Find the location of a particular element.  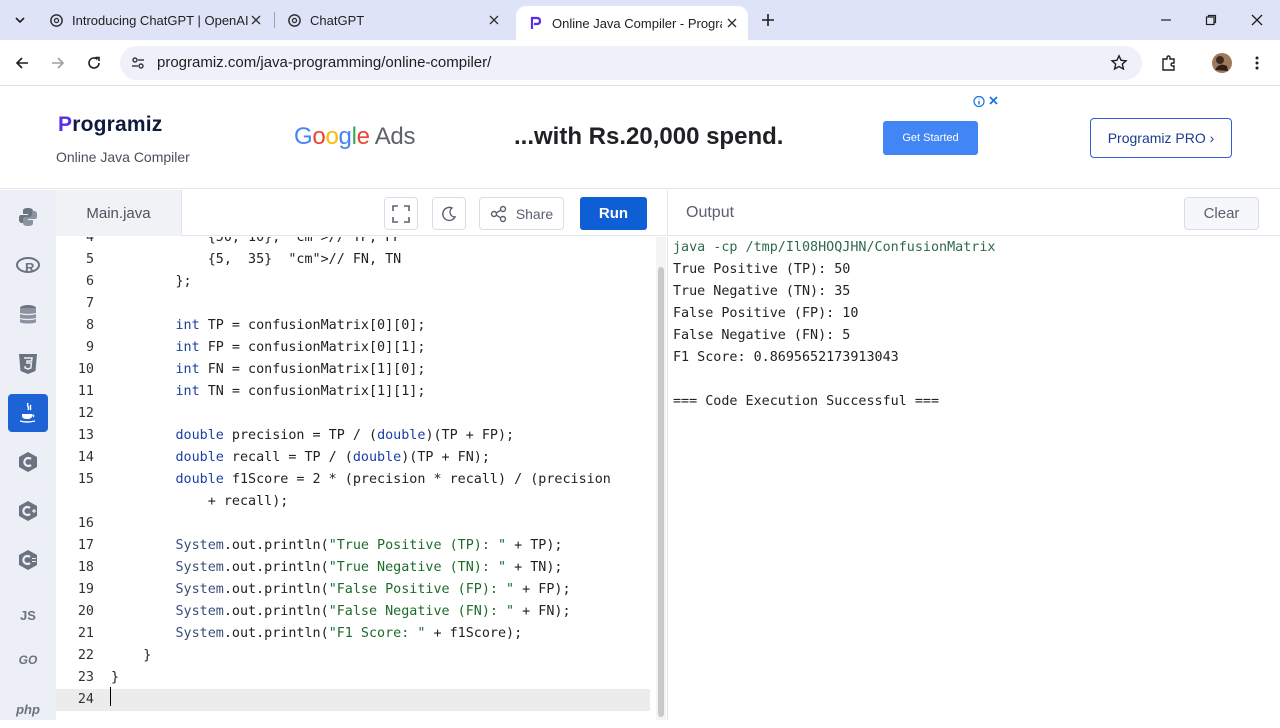

code-line: + recall); is located at coordinates (353, 502).